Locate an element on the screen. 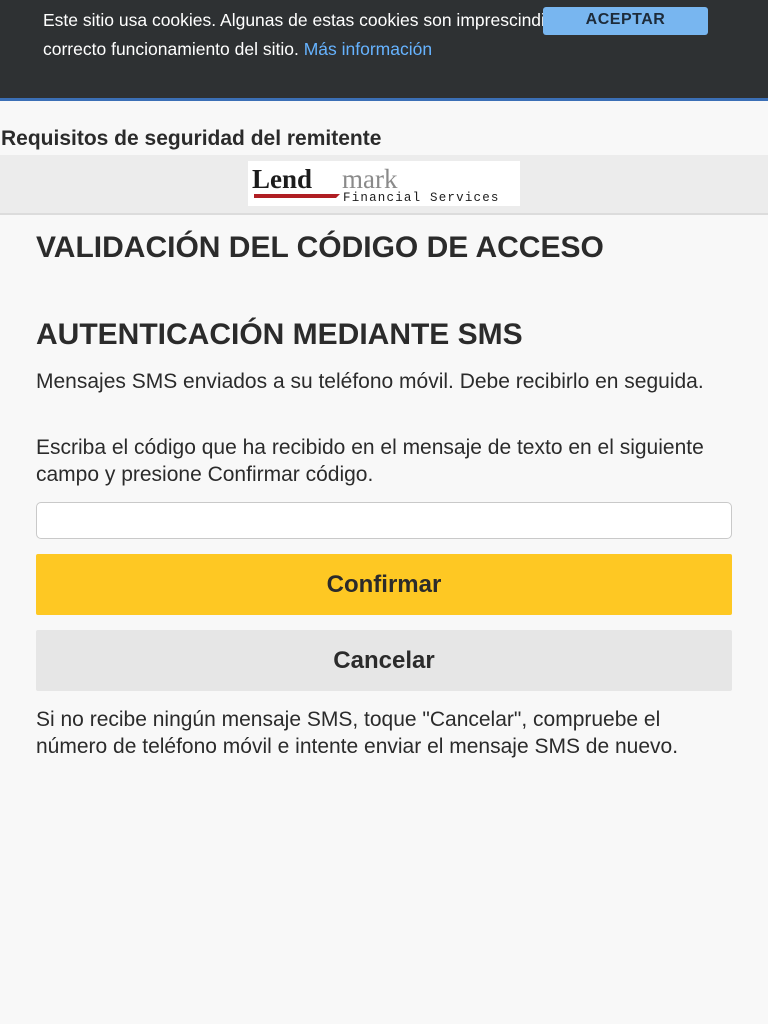 The image size is (768, 1024). accept-cookies-button: ACEPTAR is located at coordinates (625, 21).